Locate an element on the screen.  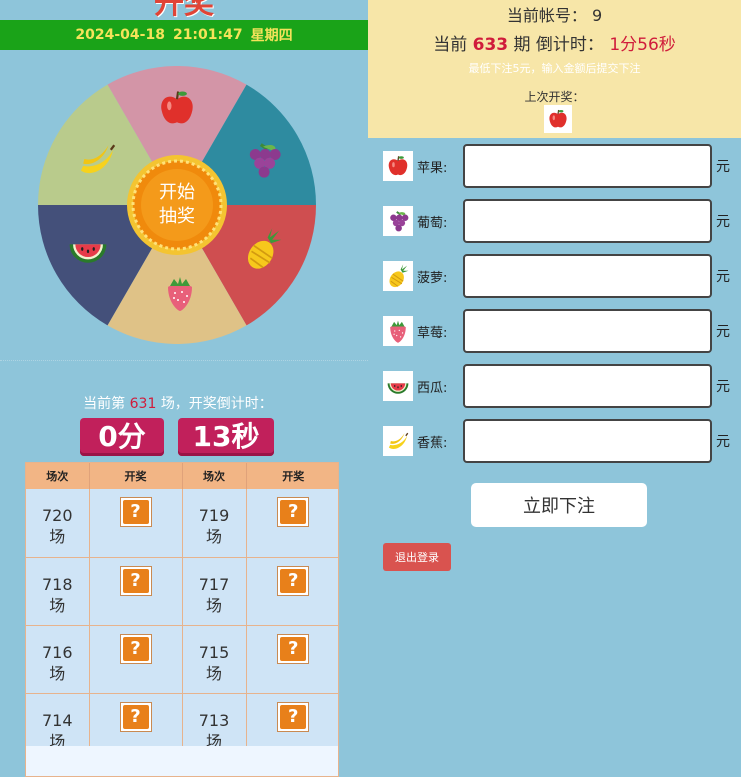
min-bet-hint: 最低下注5元，输入金额后提交下注 is located at coordinates (554, 68).